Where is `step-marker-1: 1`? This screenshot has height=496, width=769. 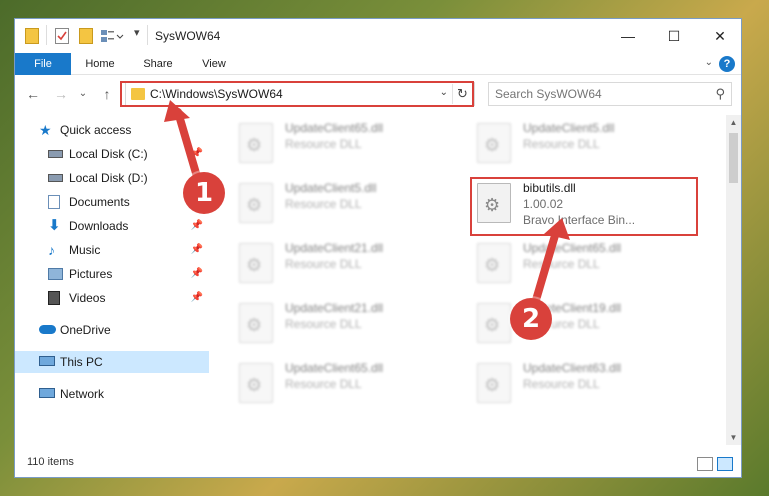 step-marker-1: 1 is located at coordinates (204, 193).